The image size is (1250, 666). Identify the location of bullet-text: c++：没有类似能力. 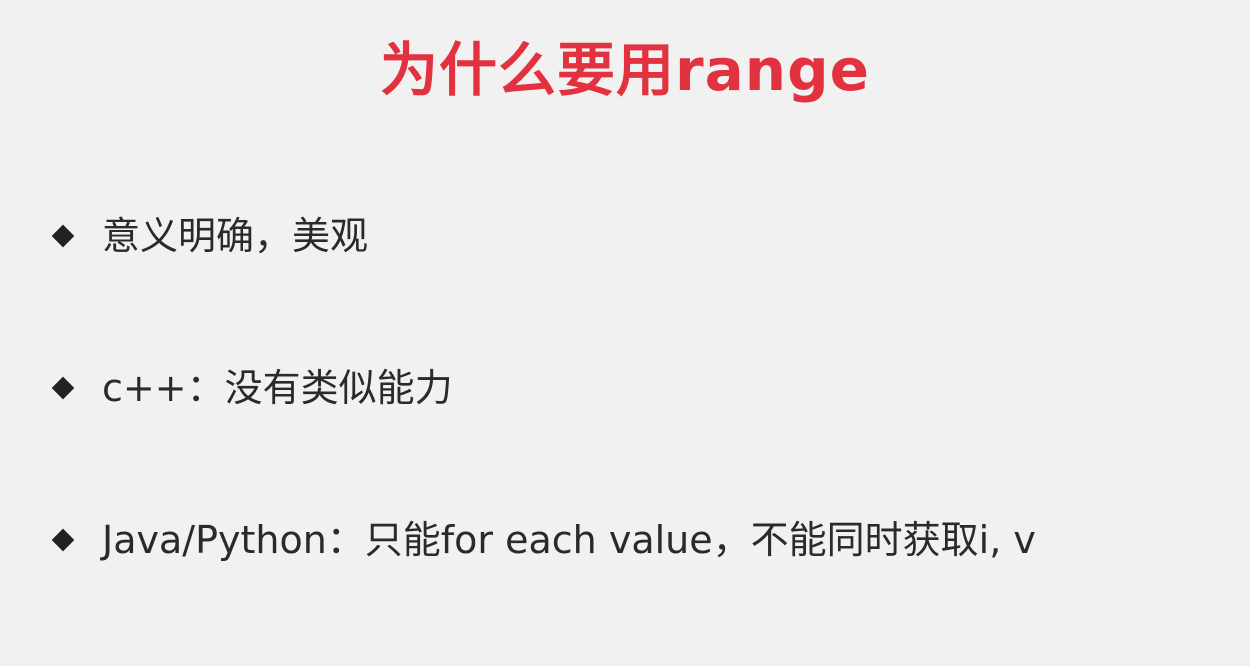
(277, 388).